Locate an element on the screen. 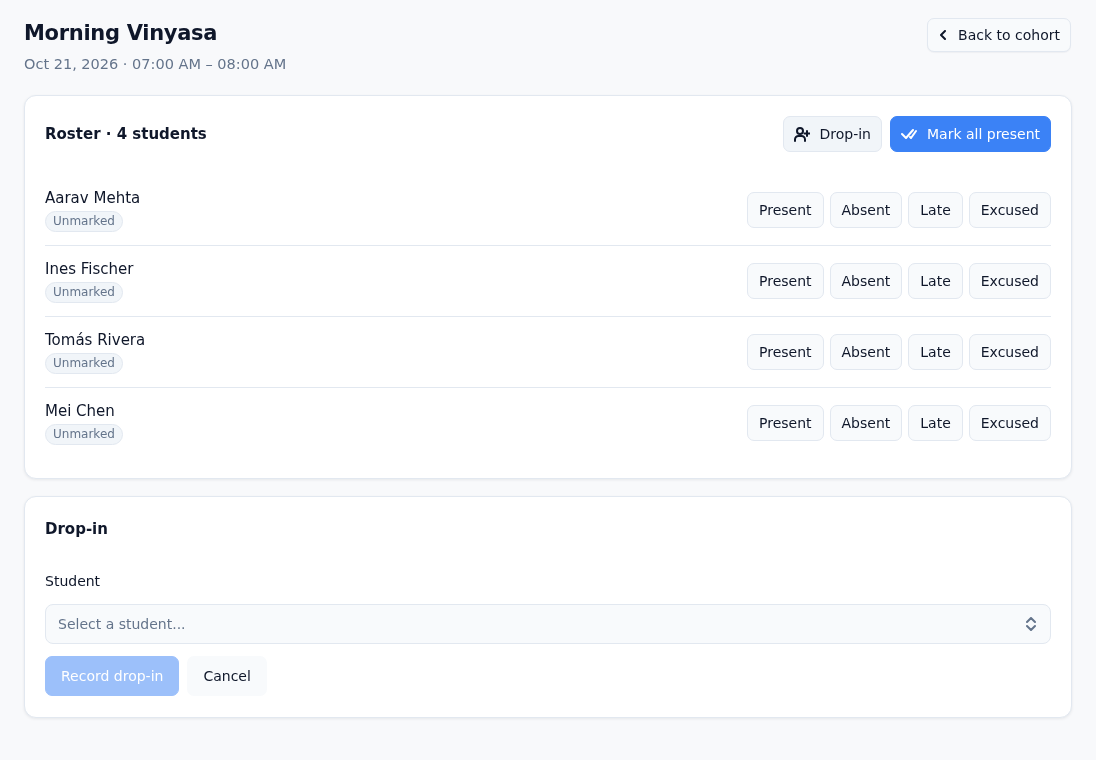 The image size is (1096, 760). field-label: Student is located at coordinates (73, 581).